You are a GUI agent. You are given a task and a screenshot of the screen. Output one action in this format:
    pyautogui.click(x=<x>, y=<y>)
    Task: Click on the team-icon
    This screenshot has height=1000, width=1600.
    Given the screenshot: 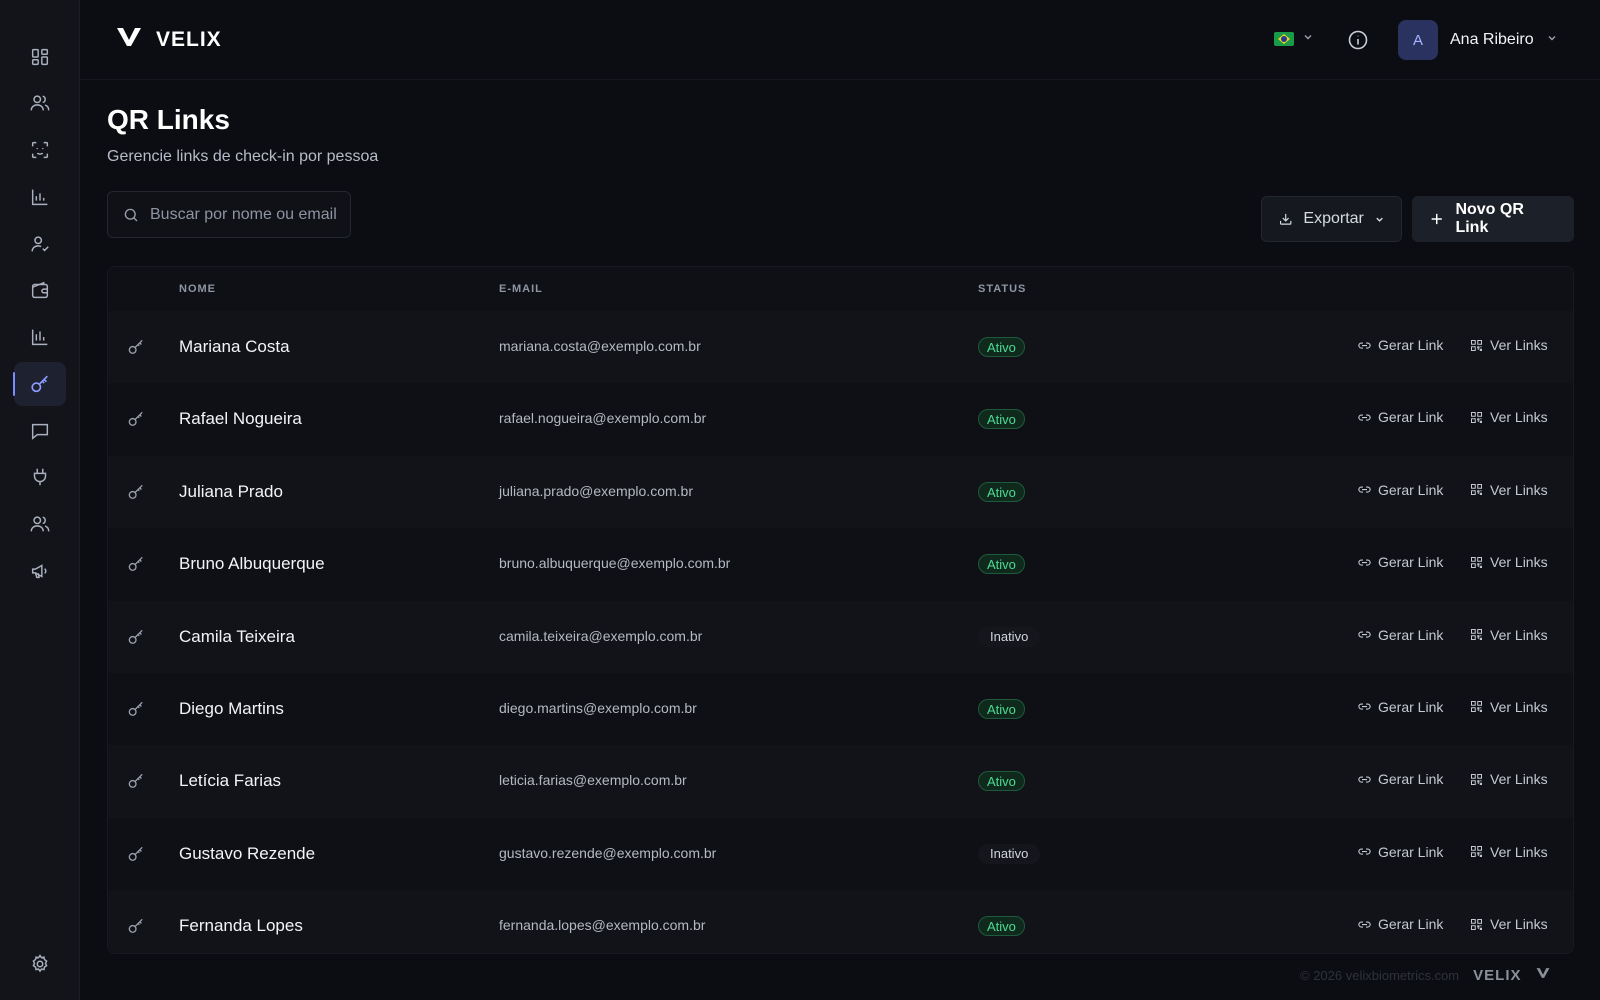 What is the action you would take?
    pyautogui.click(x=40, y=524)
    